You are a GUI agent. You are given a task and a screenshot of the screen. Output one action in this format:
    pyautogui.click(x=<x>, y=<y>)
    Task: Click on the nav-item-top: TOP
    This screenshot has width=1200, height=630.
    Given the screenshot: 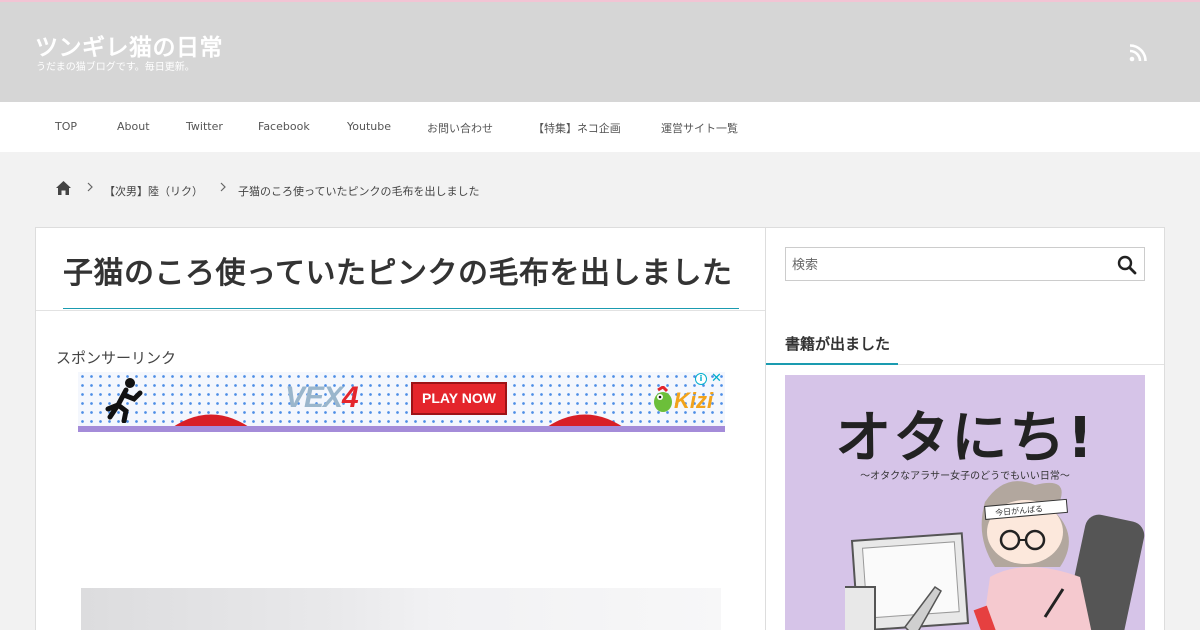 What is the action you would take?
    pyautogui.click(x=66, y=126)
    